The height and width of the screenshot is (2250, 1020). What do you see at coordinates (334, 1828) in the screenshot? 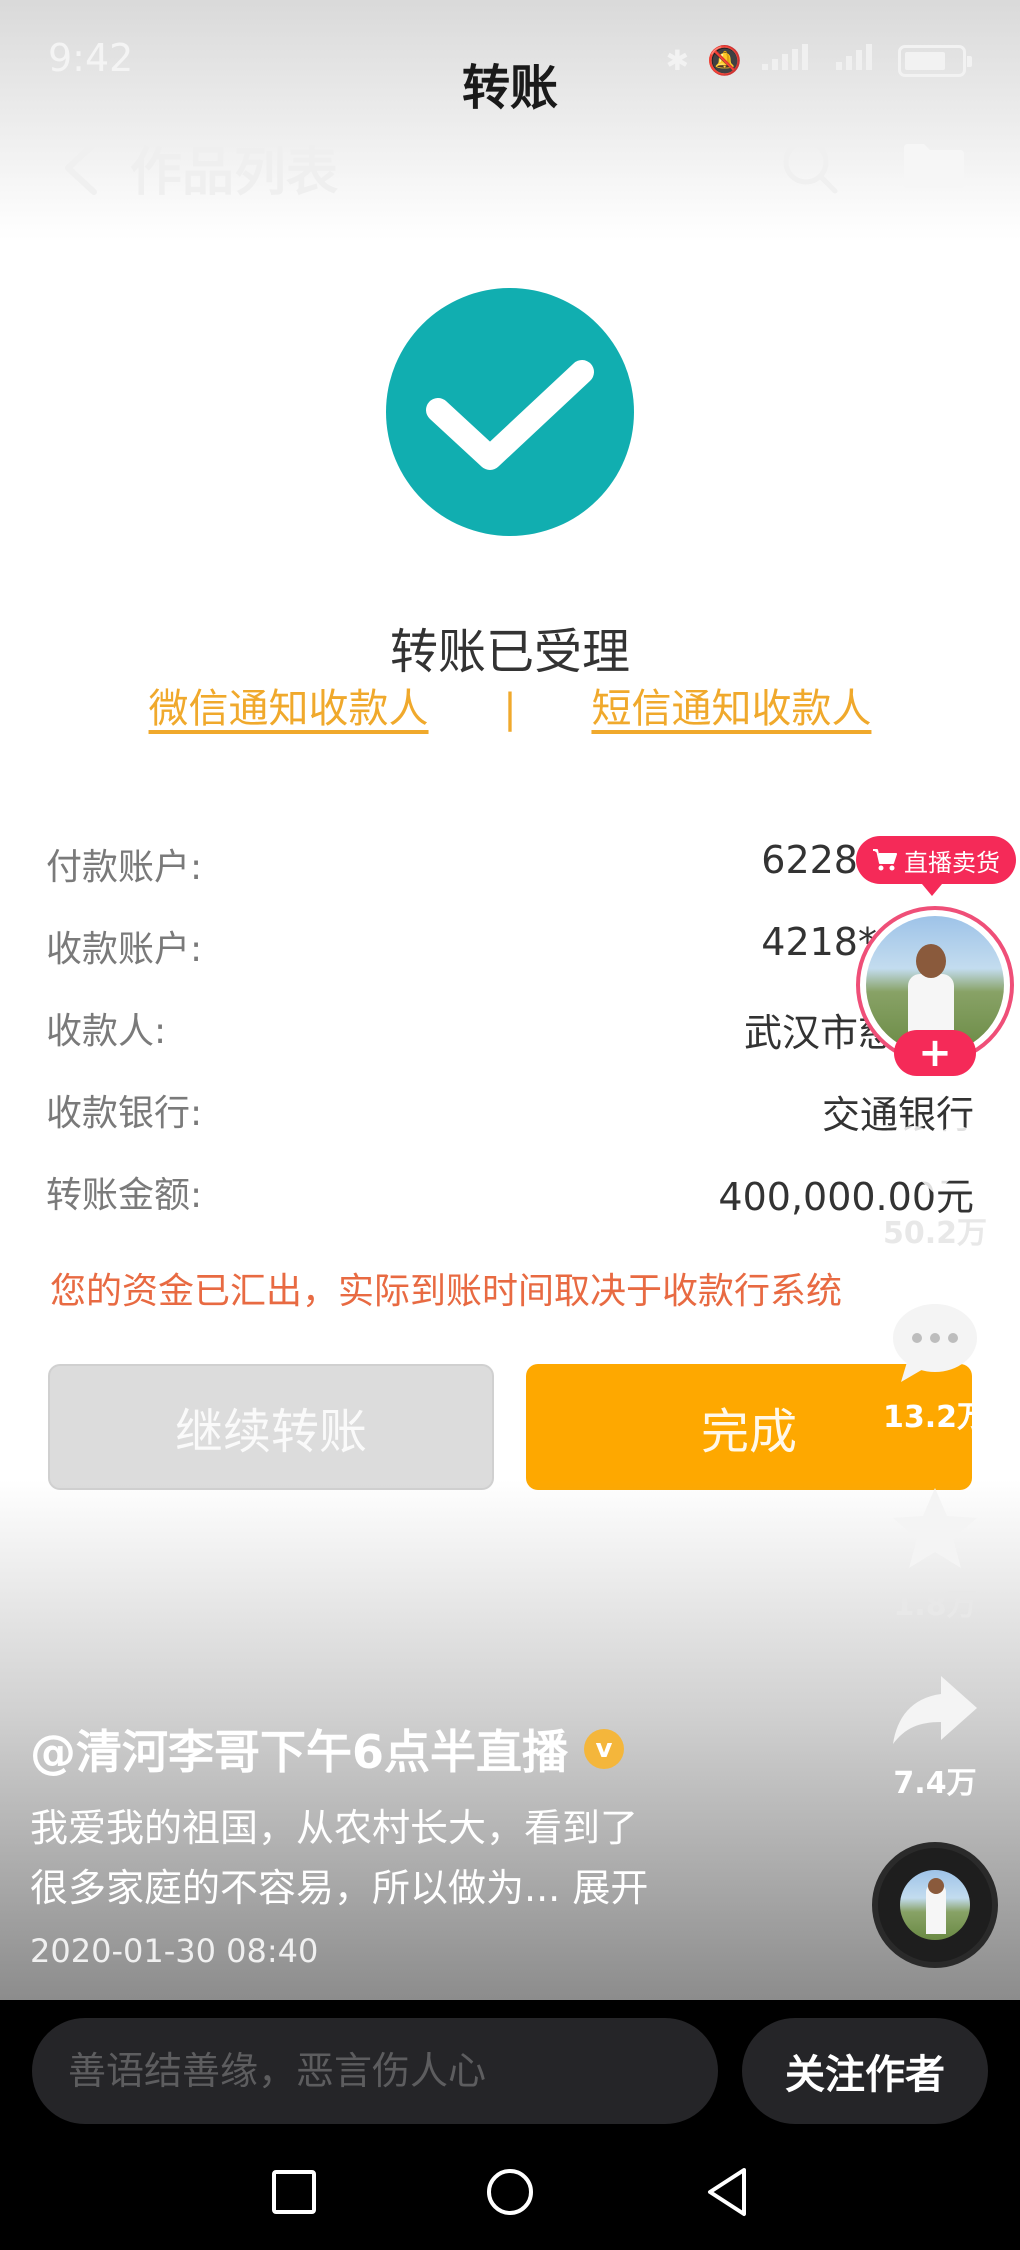
I see `description-line: 我爱我的祖国，从农村长大，看到了` at bounding box center [334, 1828].